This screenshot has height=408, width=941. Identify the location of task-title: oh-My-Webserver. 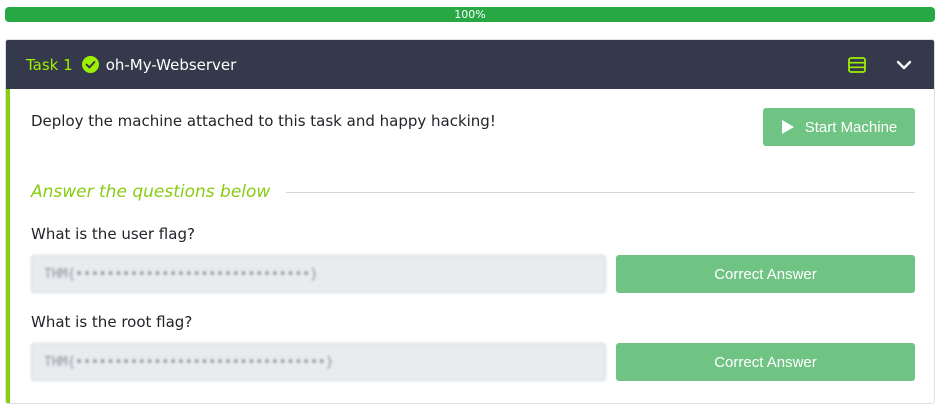
(171, 64).